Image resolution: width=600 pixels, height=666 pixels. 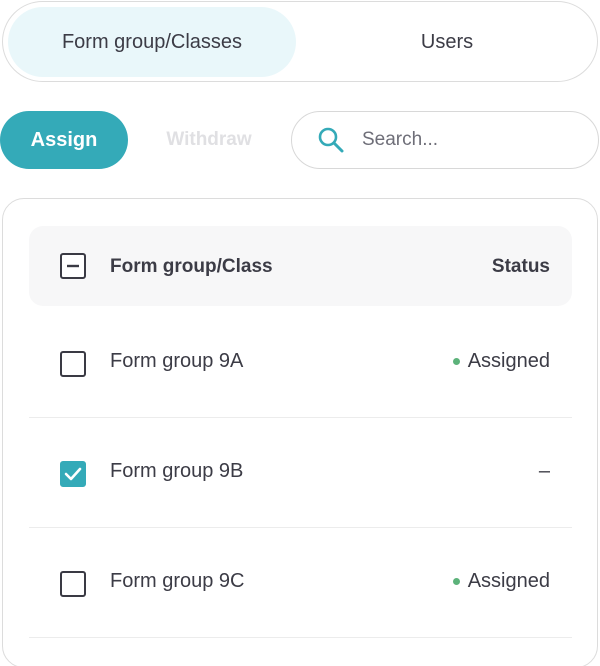 I want to click on table-row: Form group 9B –, so click(x=300, y=473).